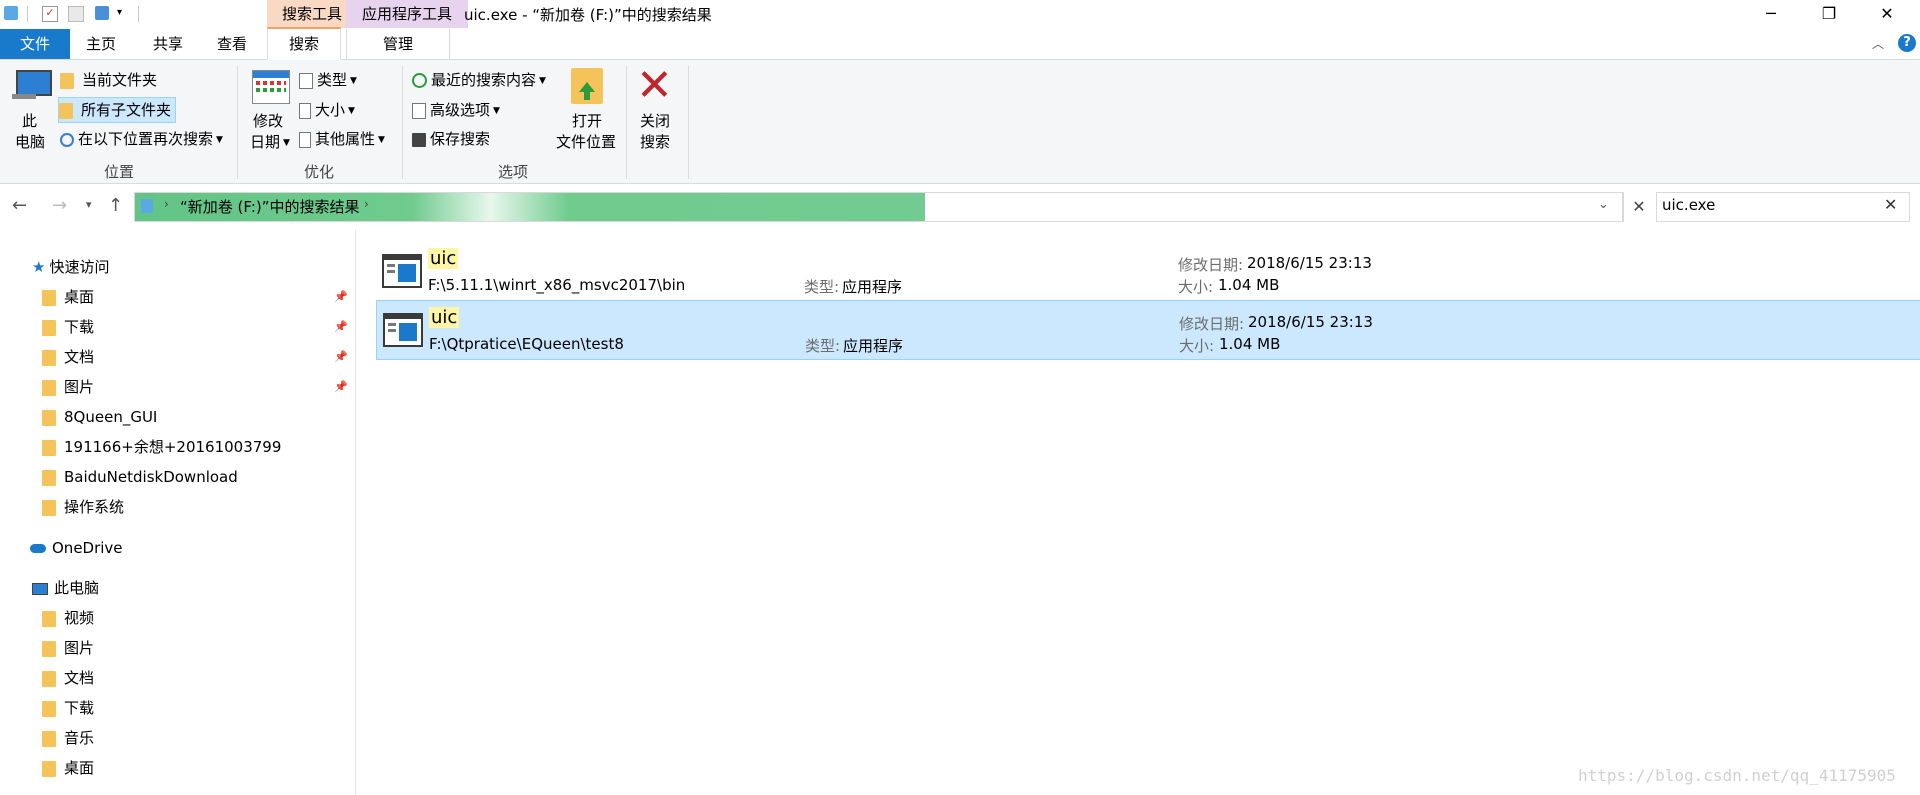  What do you see at coordinates (77, 588) in the screenshot?
I see `nav-this-pc-label: 此电脑` at bounding box center [77, 588].